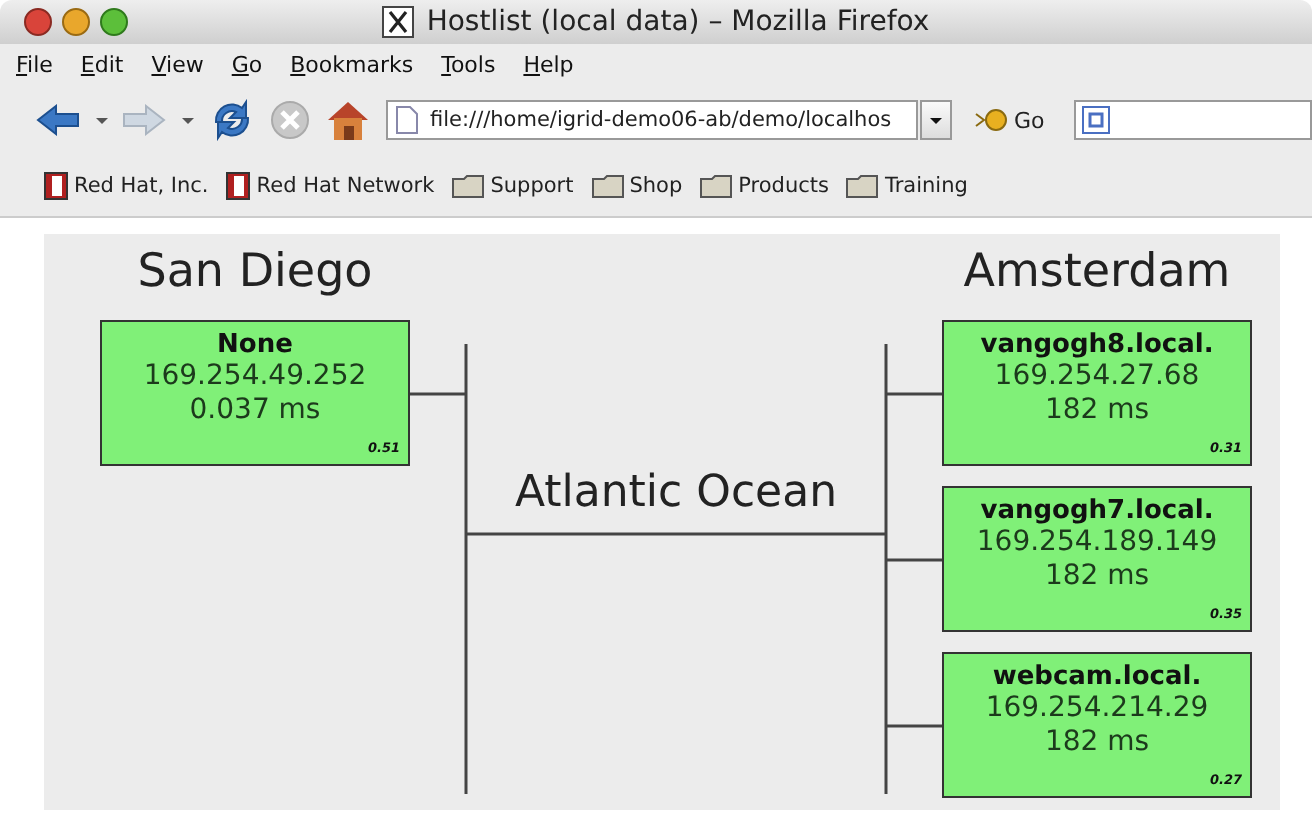 This screenshot has height=822, width=1312. Describe the element at coordinates (468, 64) in the screenshot. I see `menu-item: Tools` at that location.